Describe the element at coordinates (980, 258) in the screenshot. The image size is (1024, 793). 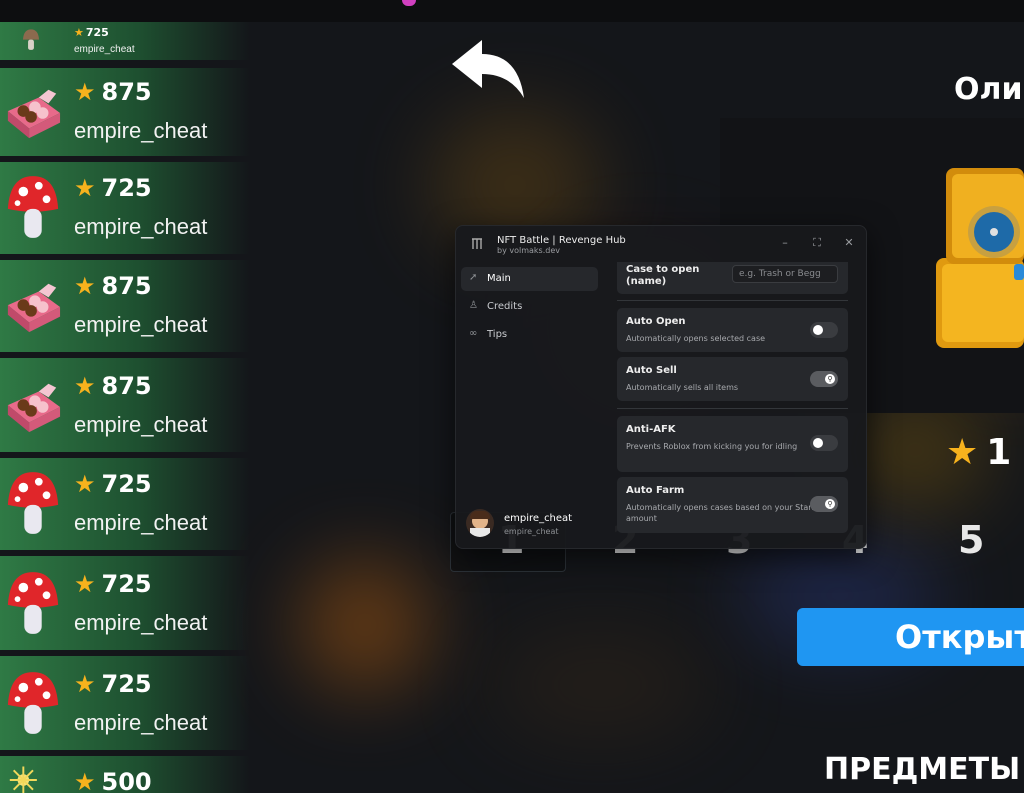
I see `golden-chest-watch-icon` at that location.